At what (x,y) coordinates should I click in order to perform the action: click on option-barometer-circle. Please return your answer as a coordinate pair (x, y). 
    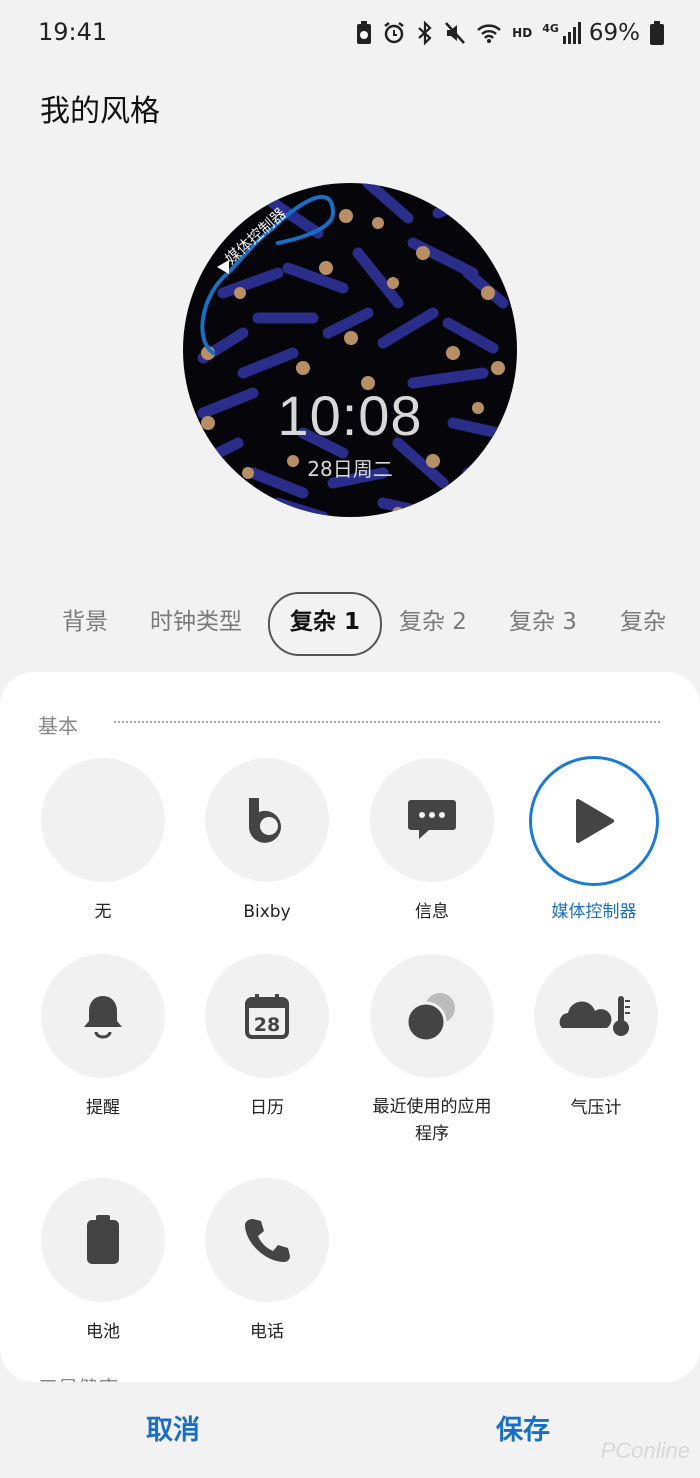
    Looking at the image, I should click on (596, 1016).